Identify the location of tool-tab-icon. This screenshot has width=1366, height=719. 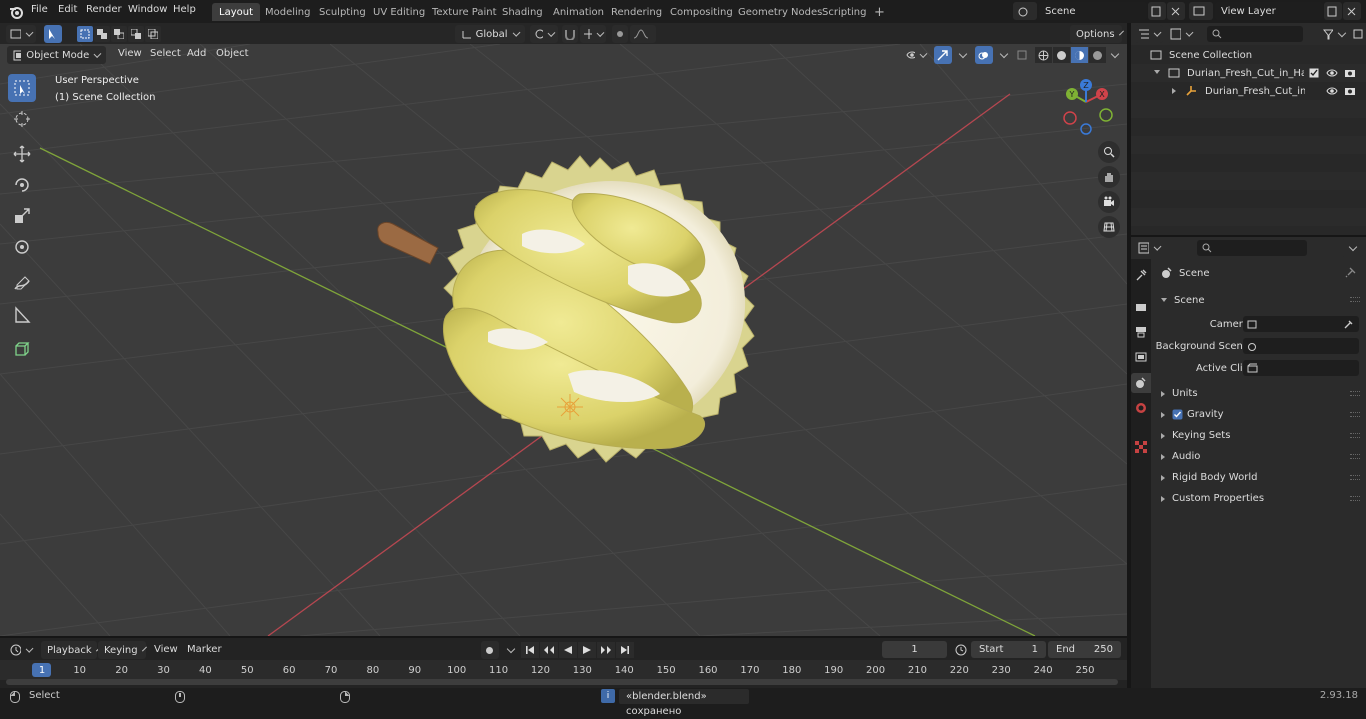
(1141, 275).